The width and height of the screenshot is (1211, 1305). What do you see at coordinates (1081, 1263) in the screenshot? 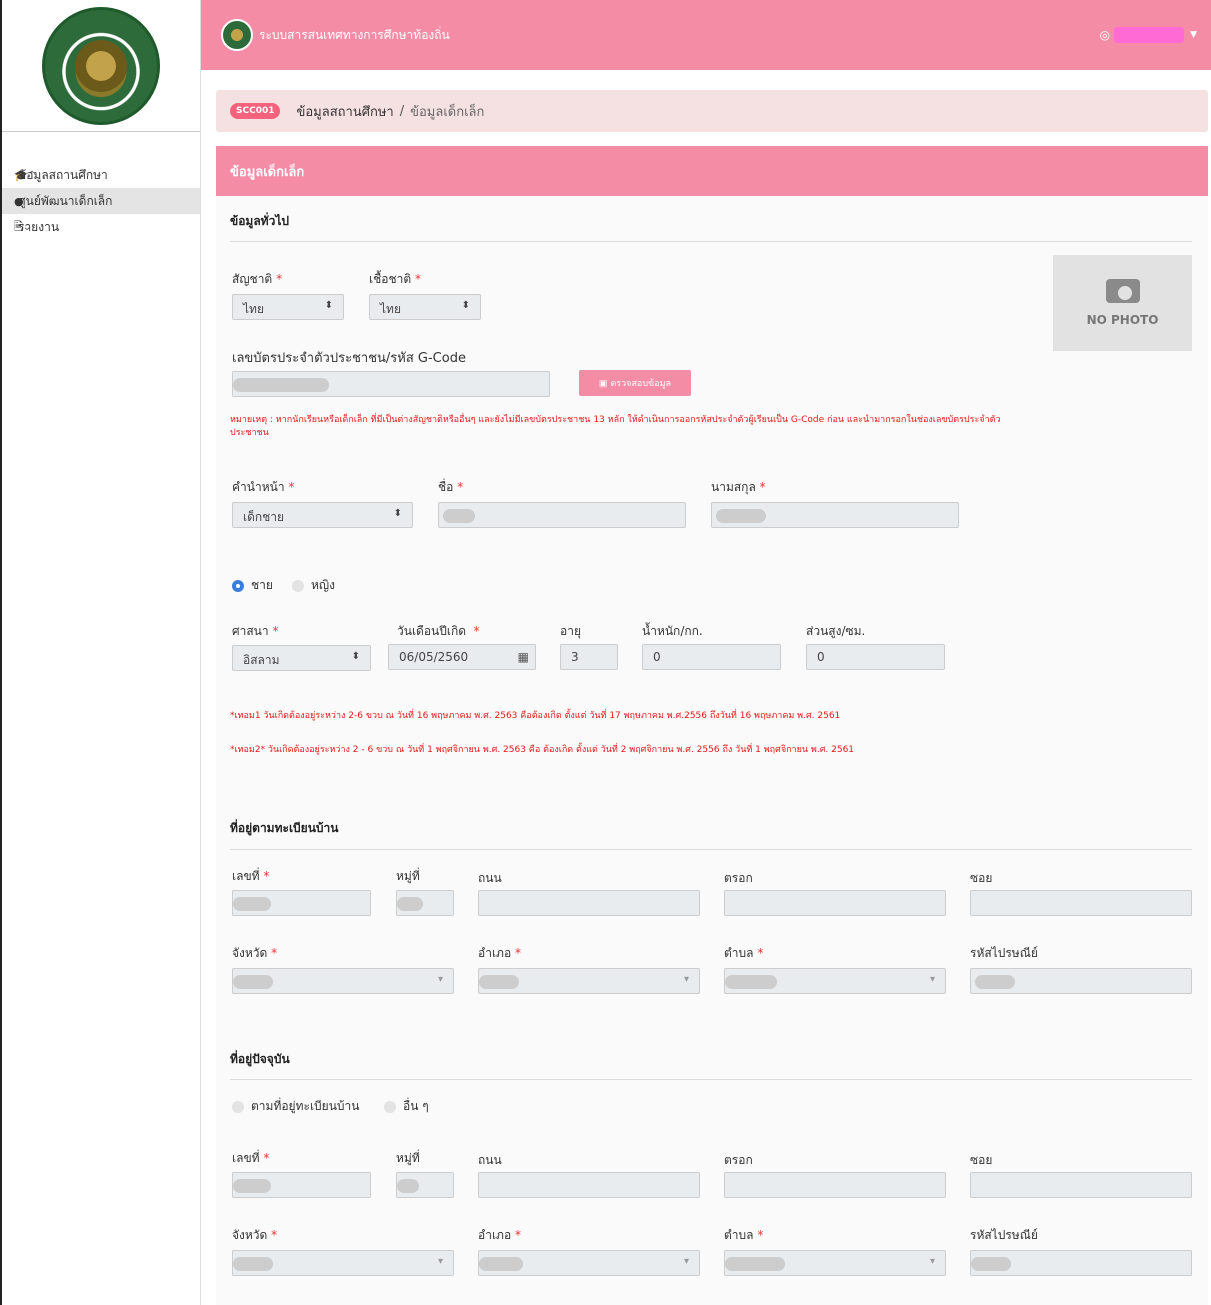
I see `cur-postcode-input` at bounding box center [1081, 1263].